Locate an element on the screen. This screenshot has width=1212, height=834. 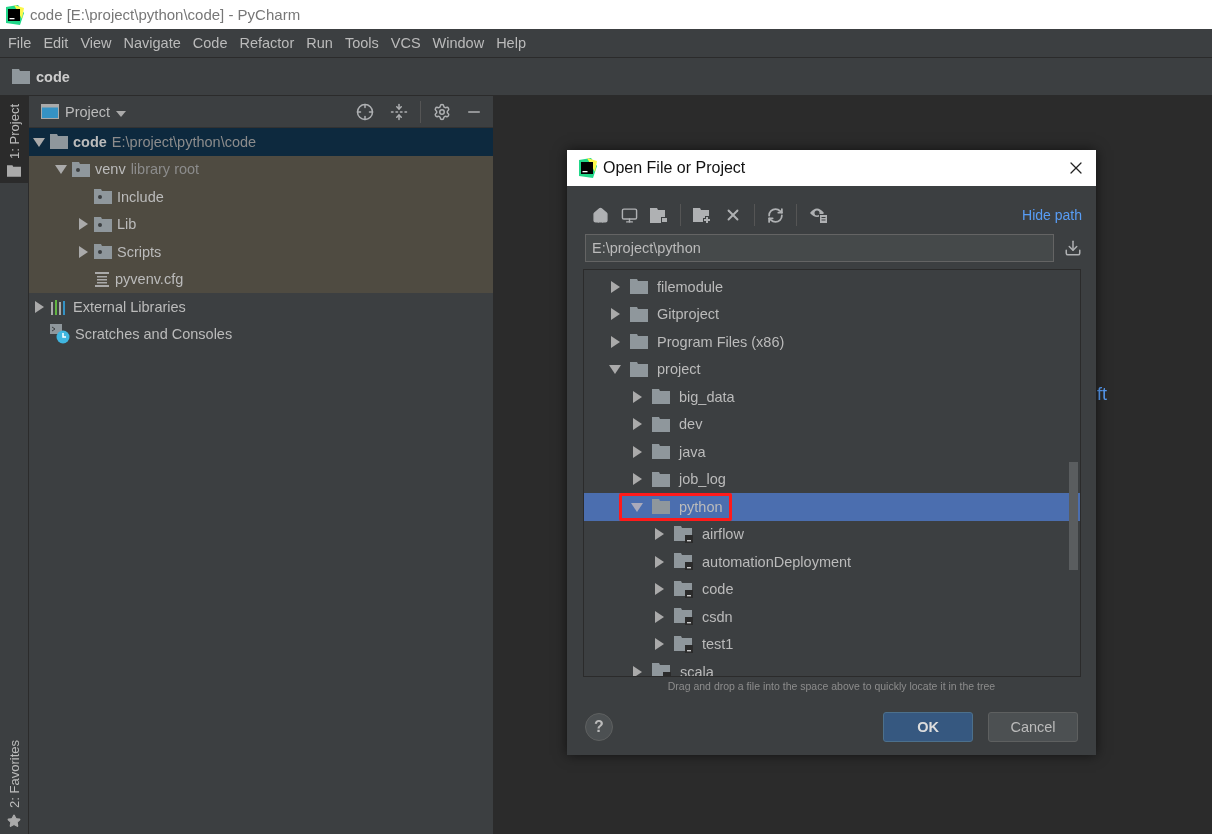
path-field: E:\project\python is located at coordinates (819, 248).